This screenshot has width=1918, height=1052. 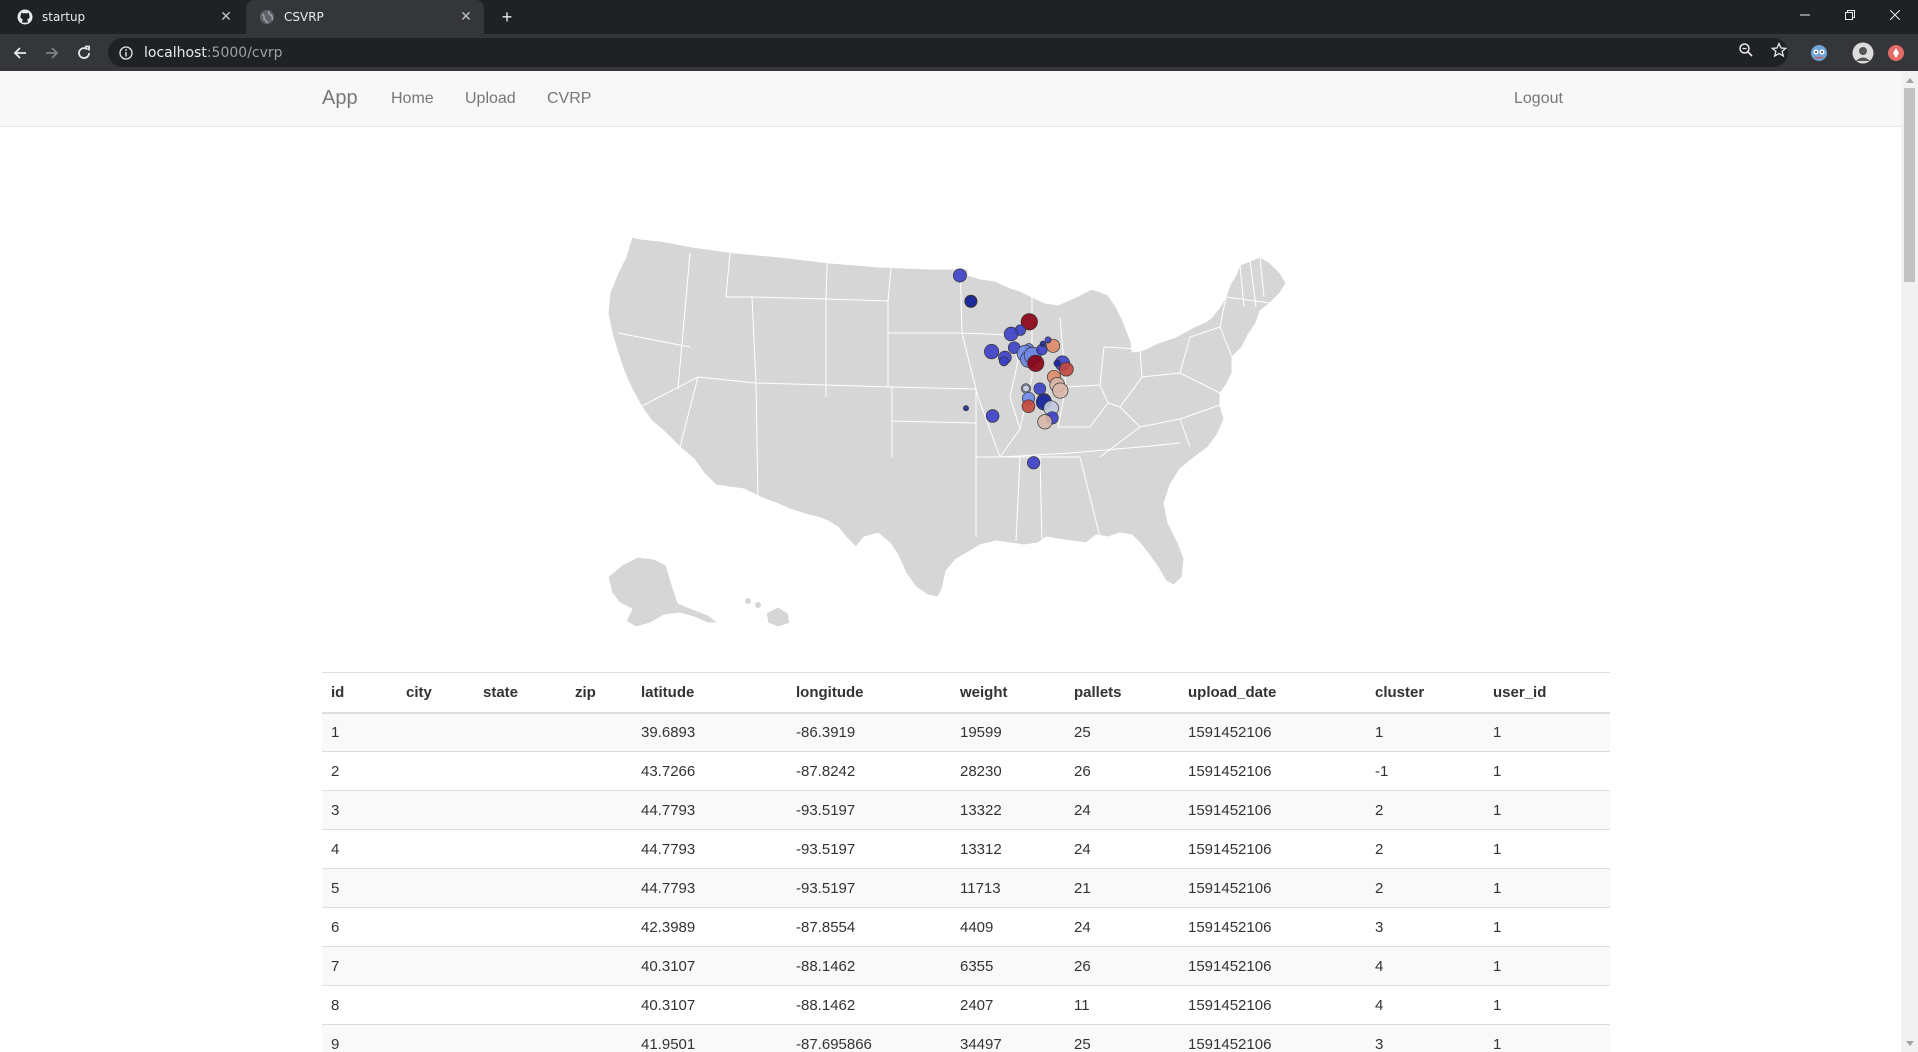 I want to click on cell-cluster: -1, so click(x=1425, y=771).